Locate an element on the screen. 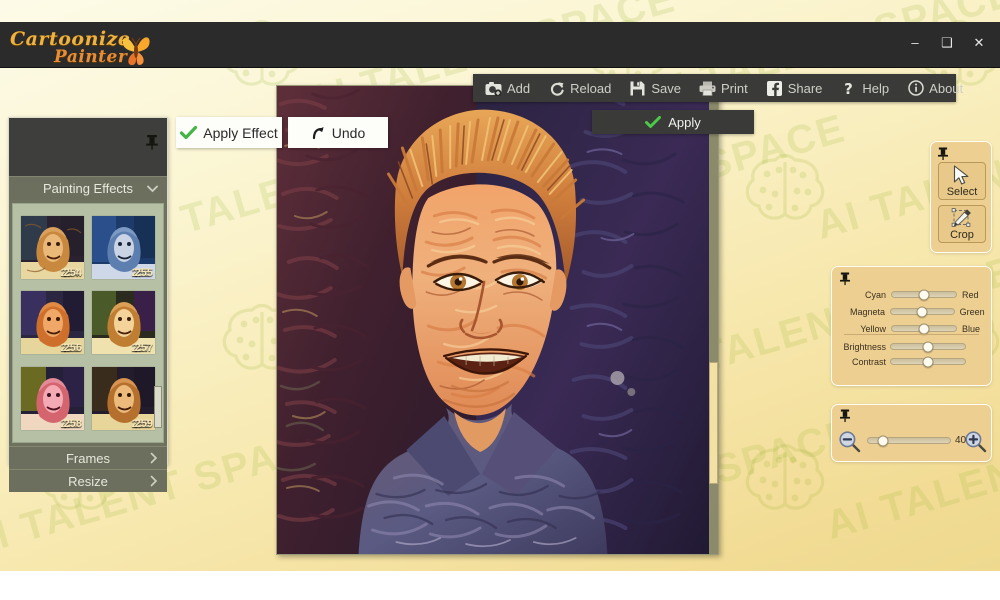  effects-scrollbar-thumb is located at coordinates (158, 407).